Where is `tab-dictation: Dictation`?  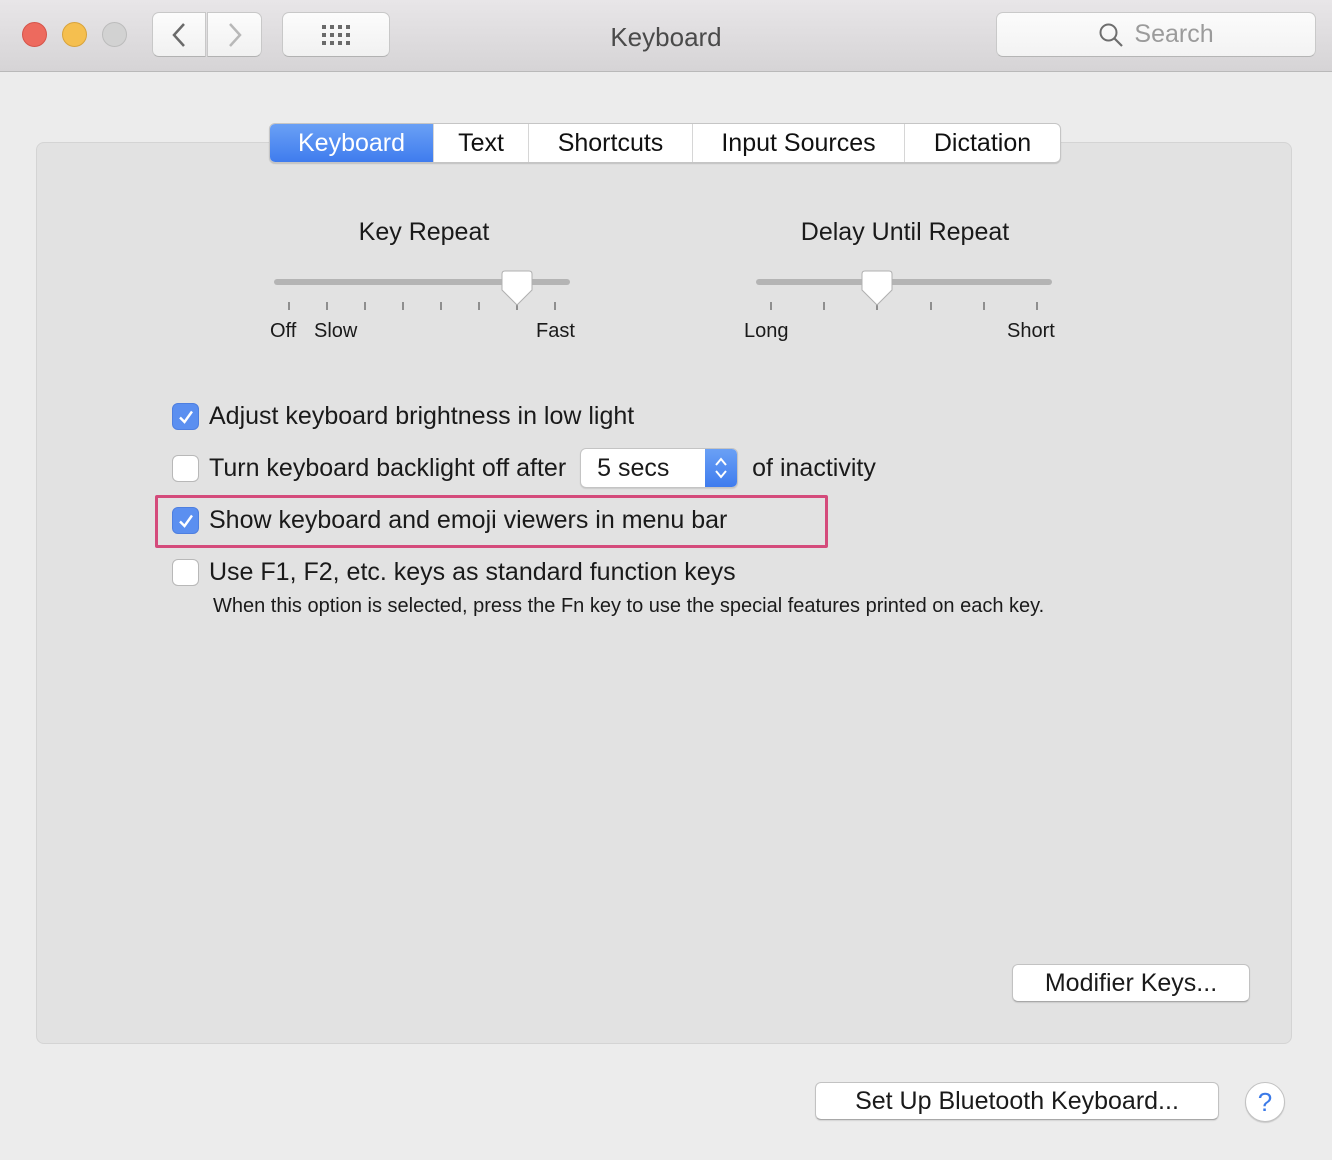 tab-dictation: Dictation is located at coordinates (982, 143).